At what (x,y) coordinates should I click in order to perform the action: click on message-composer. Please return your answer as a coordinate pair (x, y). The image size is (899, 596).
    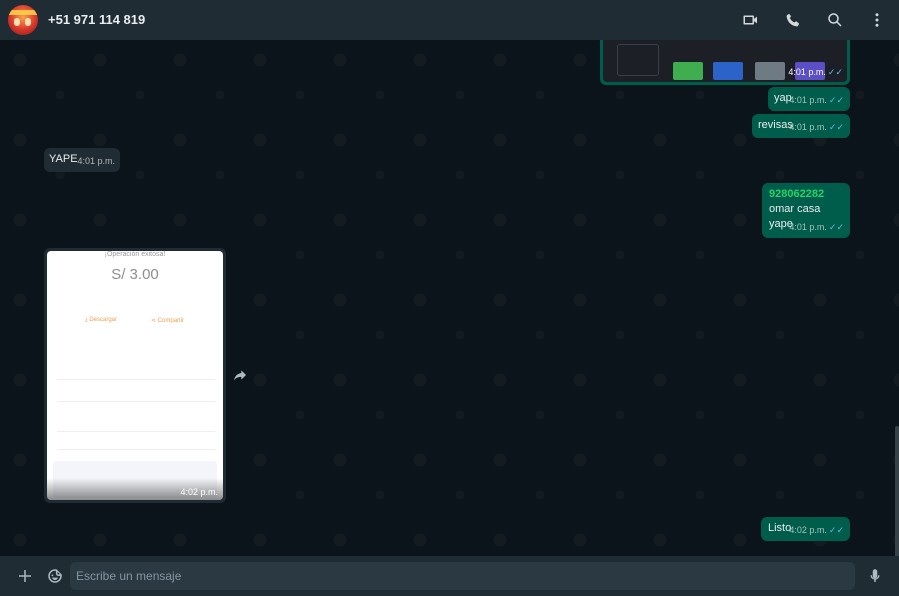
    Looking at the image, I should click on (449, 576).